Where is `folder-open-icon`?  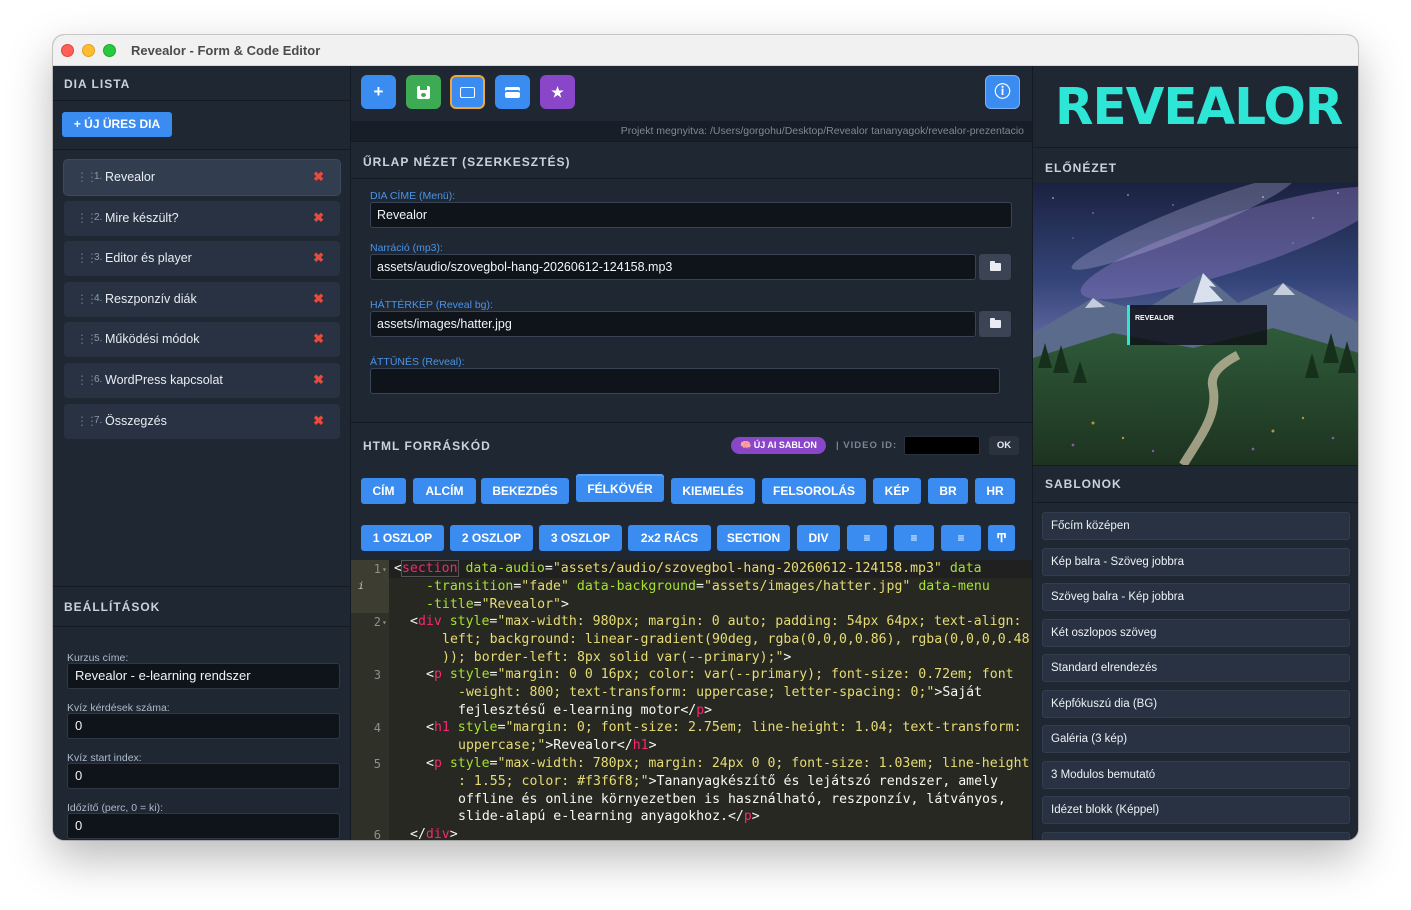
folder-open-icon is located at coordinates (467, 92).